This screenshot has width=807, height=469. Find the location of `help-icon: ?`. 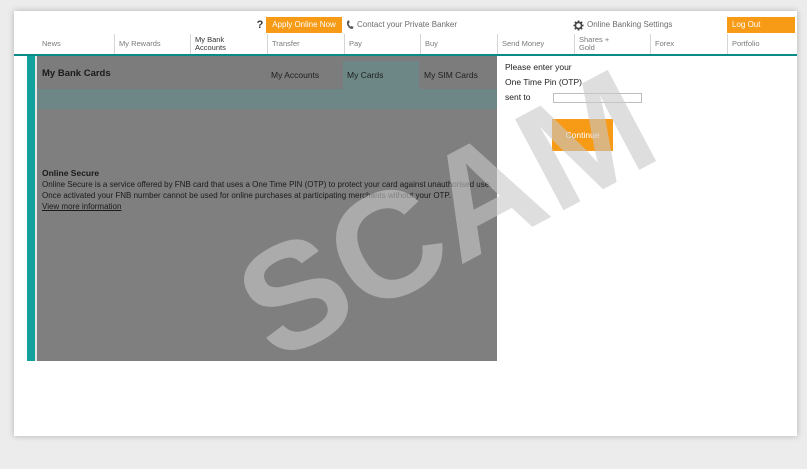

help-icon: ? is located at coordinates (260, 25).